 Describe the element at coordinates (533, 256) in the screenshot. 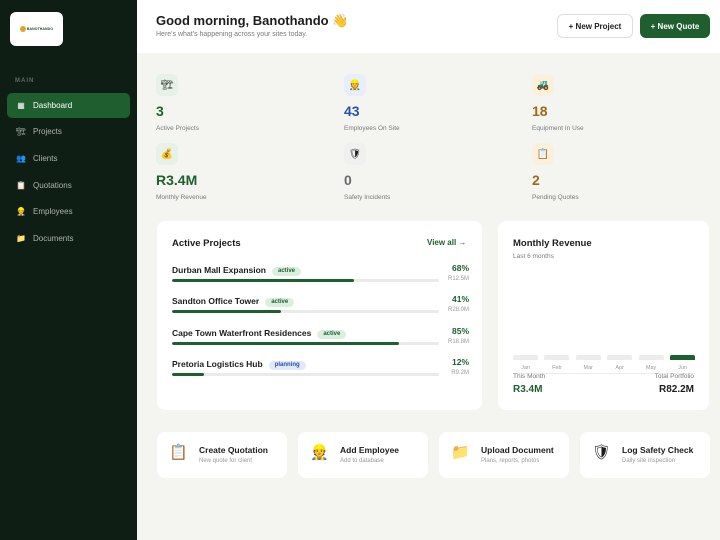

I see `card-subtitle: Last 6 months` at that location.